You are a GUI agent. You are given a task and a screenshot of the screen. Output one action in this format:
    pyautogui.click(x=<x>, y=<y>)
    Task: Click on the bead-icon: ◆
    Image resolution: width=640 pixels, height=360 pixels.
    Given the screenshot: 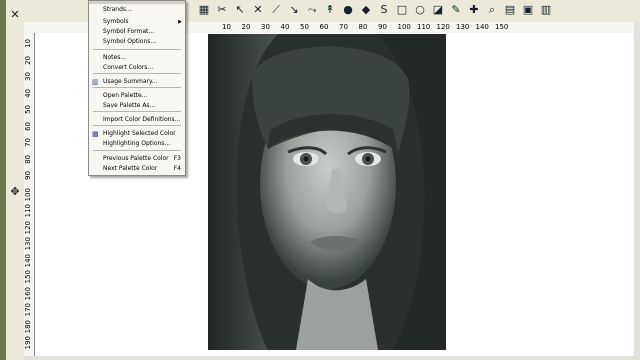 What is the action you would take?
    pyautogui.click(x=366, y=10)
    